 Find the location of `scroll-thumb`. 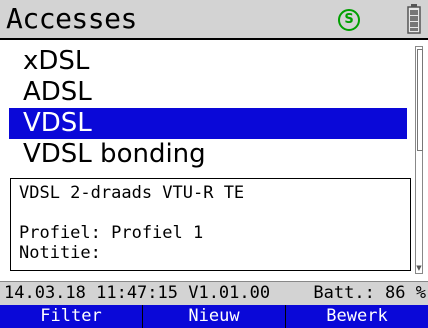

scroll-thumb is located at coordinates (420, 100).